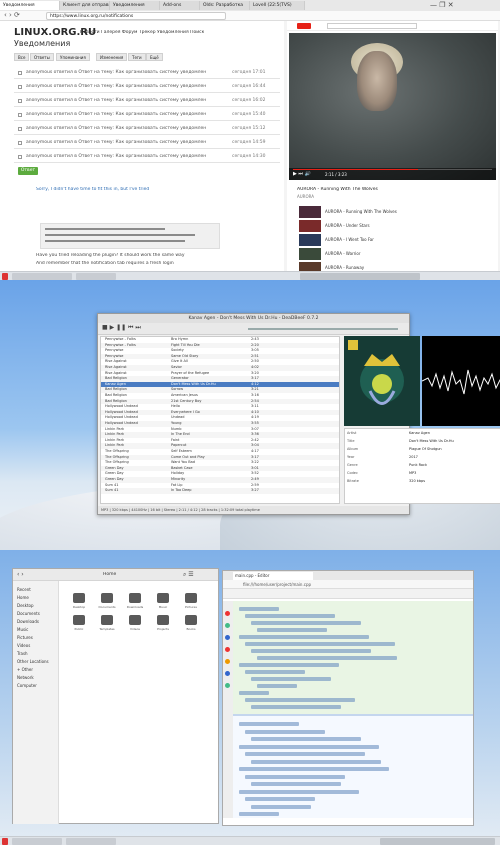 The height and width of the screenshot is (845, 500). Describe the element at coordinates (37, 669) in the screenshot. I see `sidebar-item: + Other` at that location.